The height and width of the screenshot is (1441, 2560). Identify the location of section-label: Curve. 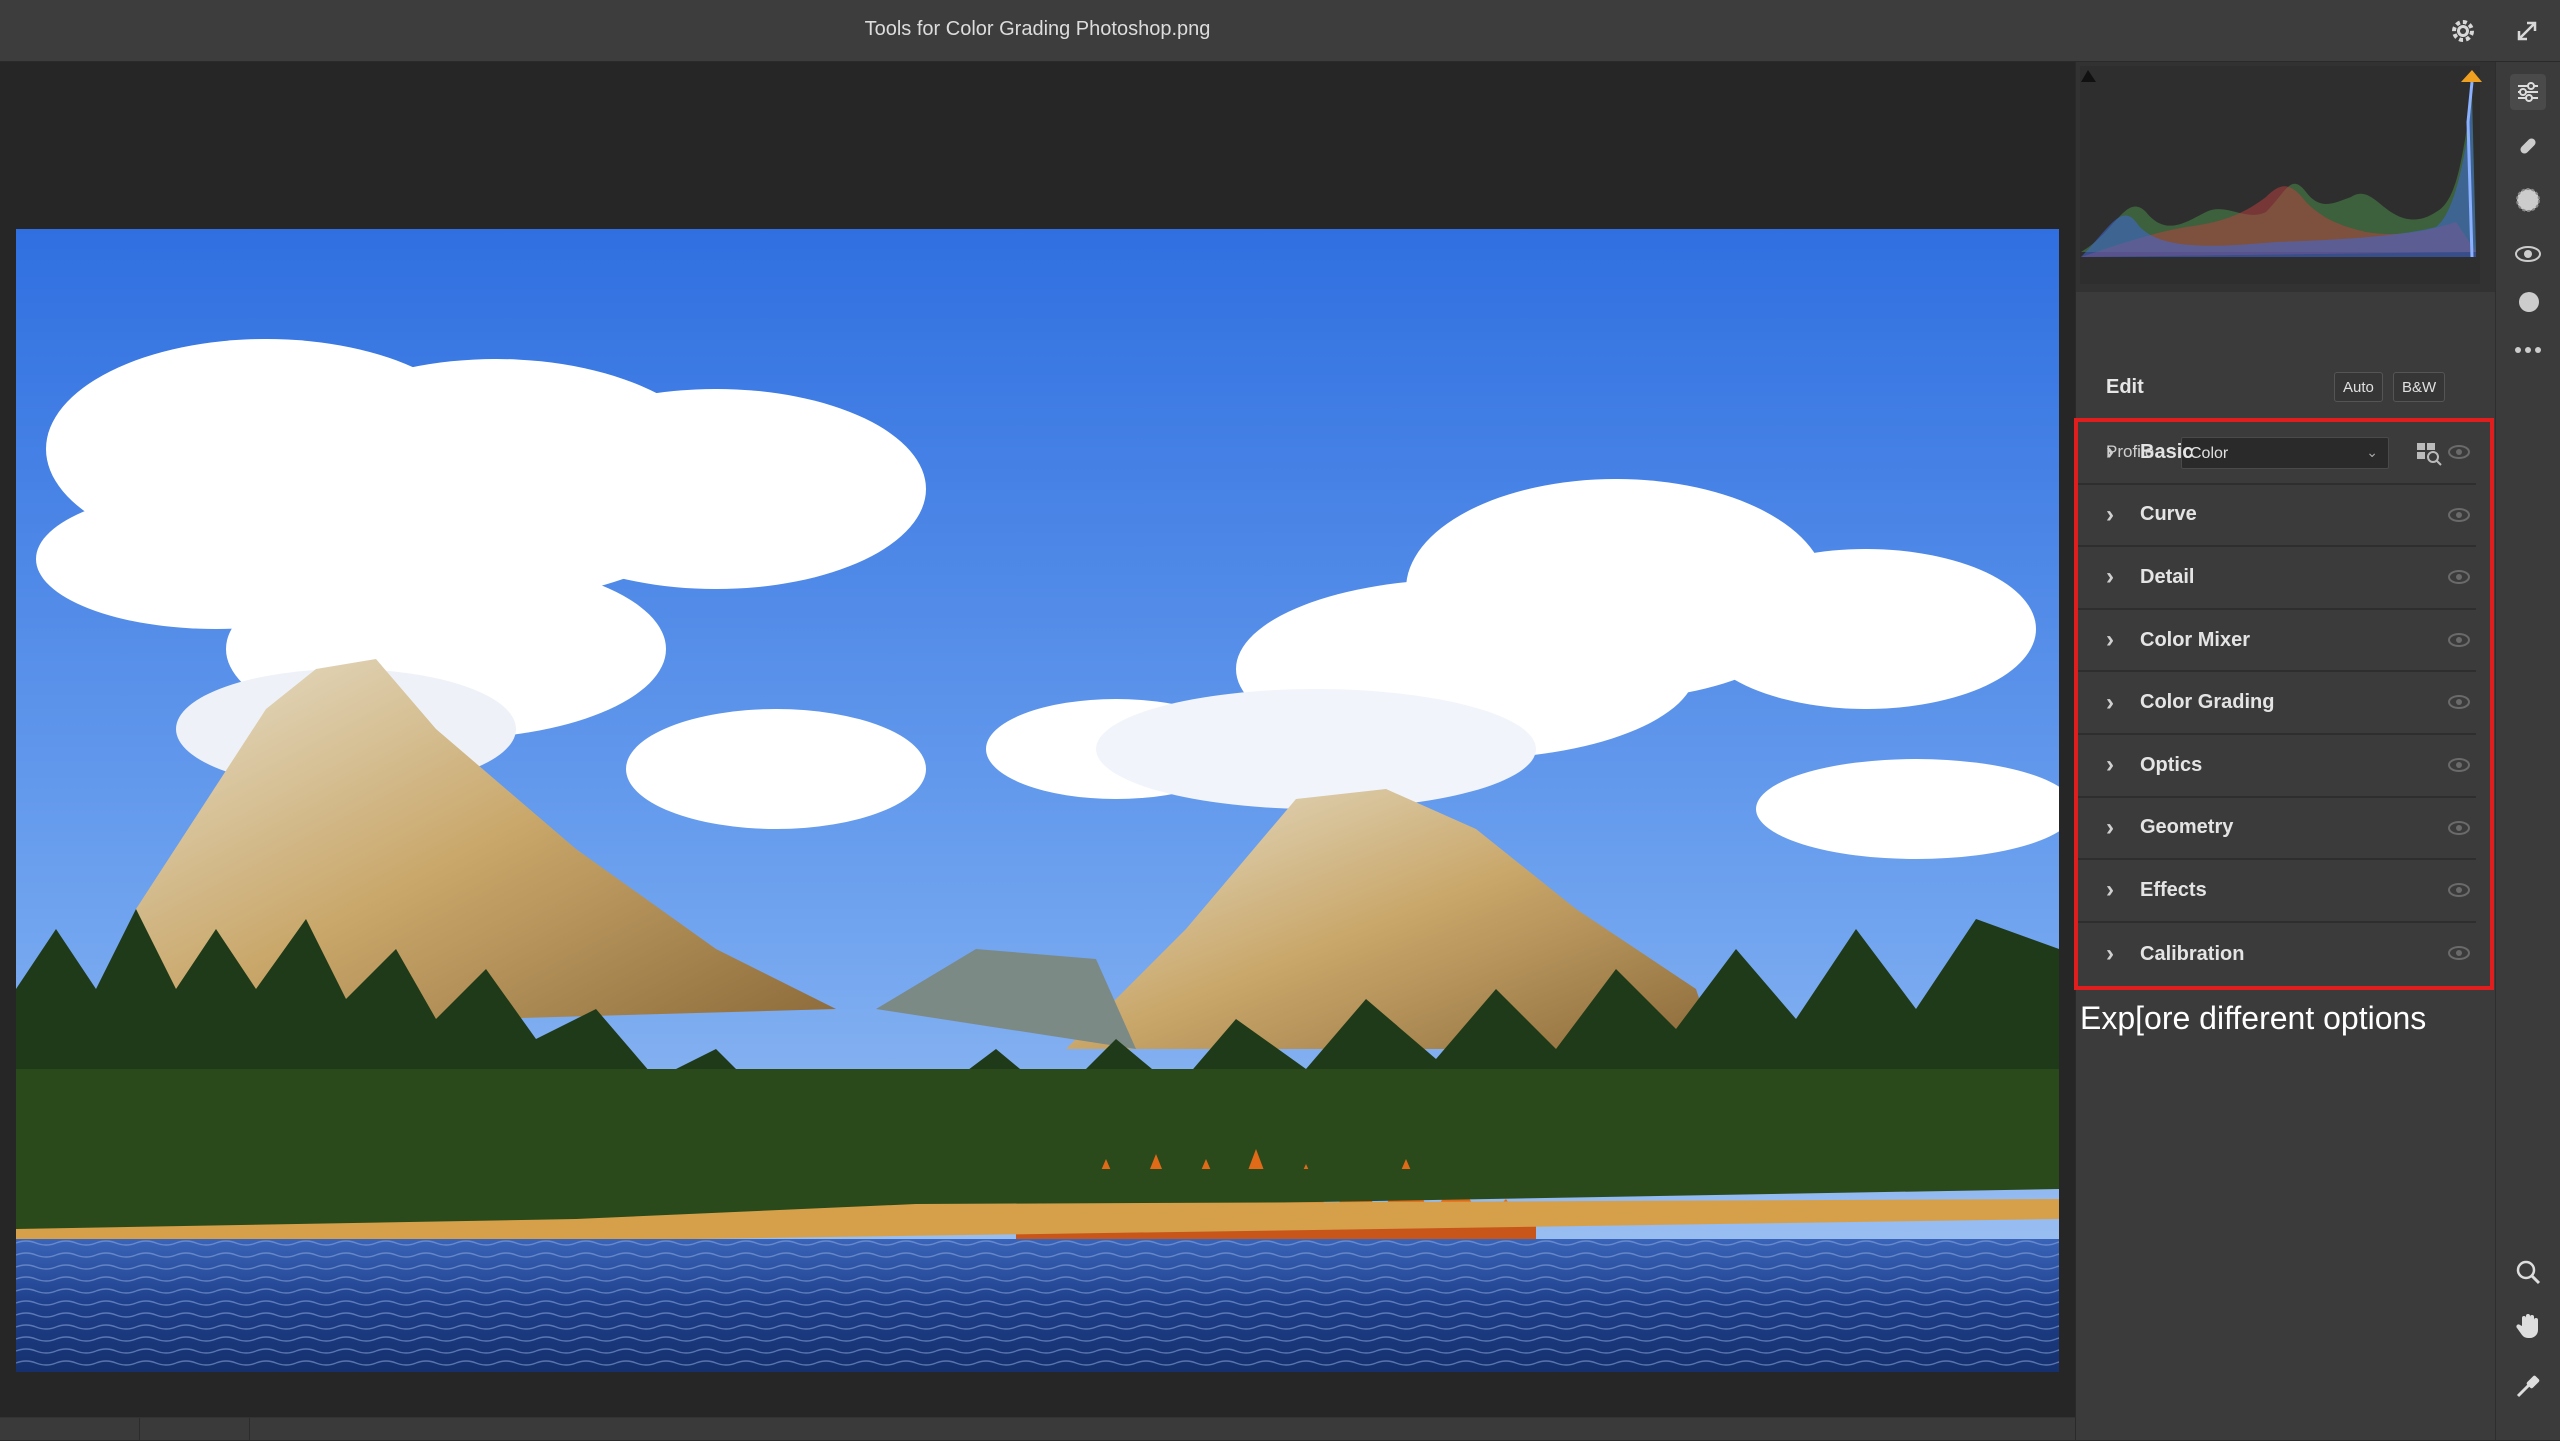
(2168, 514).